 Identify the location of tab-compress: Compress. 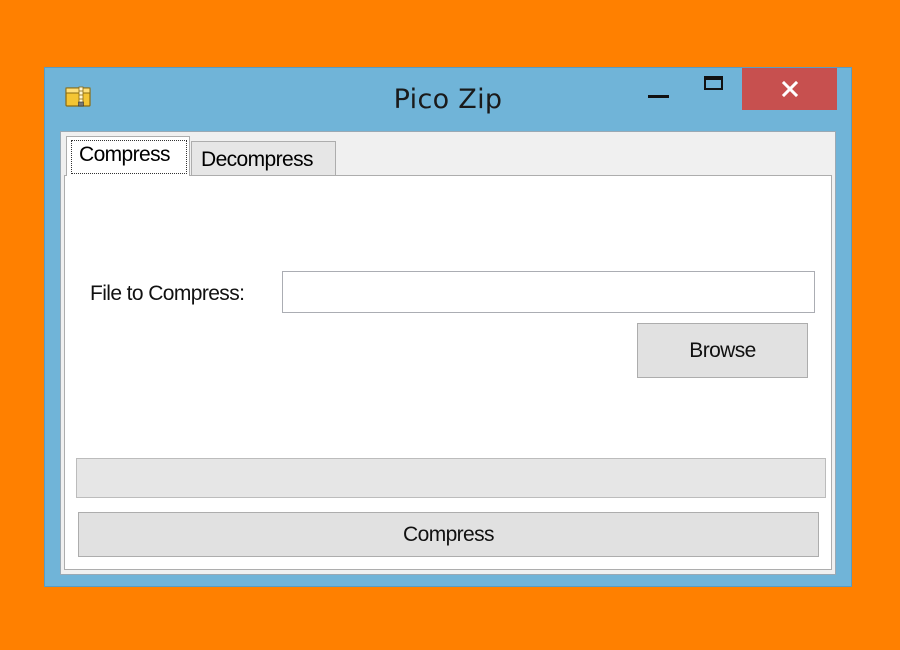
(128, 156).